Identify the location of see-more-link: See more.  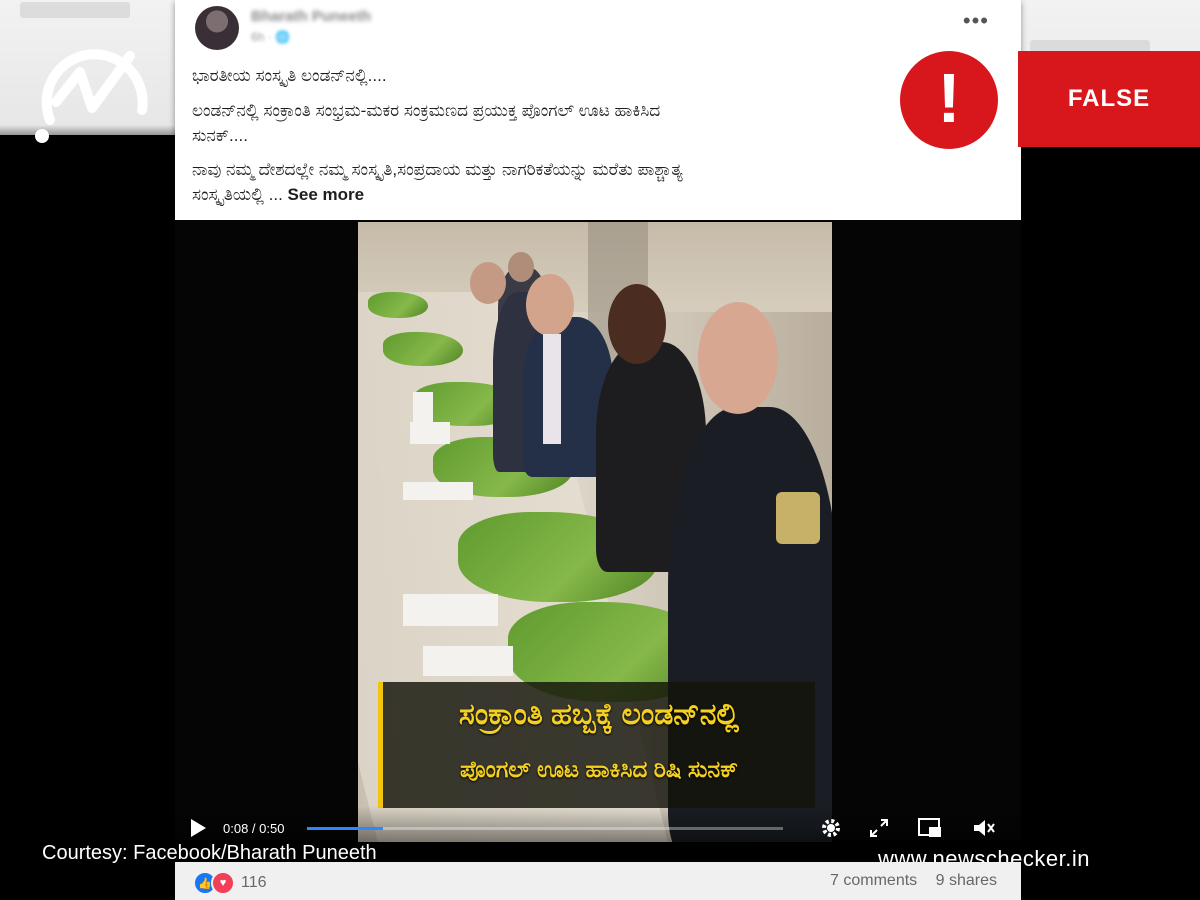
(326, 194).